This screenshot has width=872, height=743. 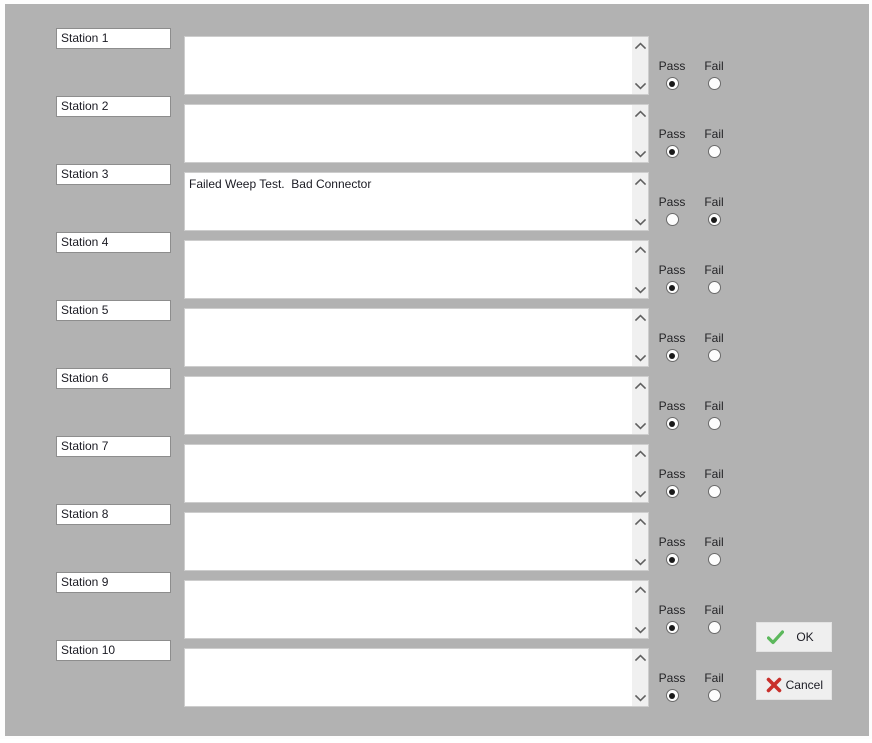 I want to click on station-notes-textarea: Failed Weep Test. Bad Connector, so click(x=416, y=201).